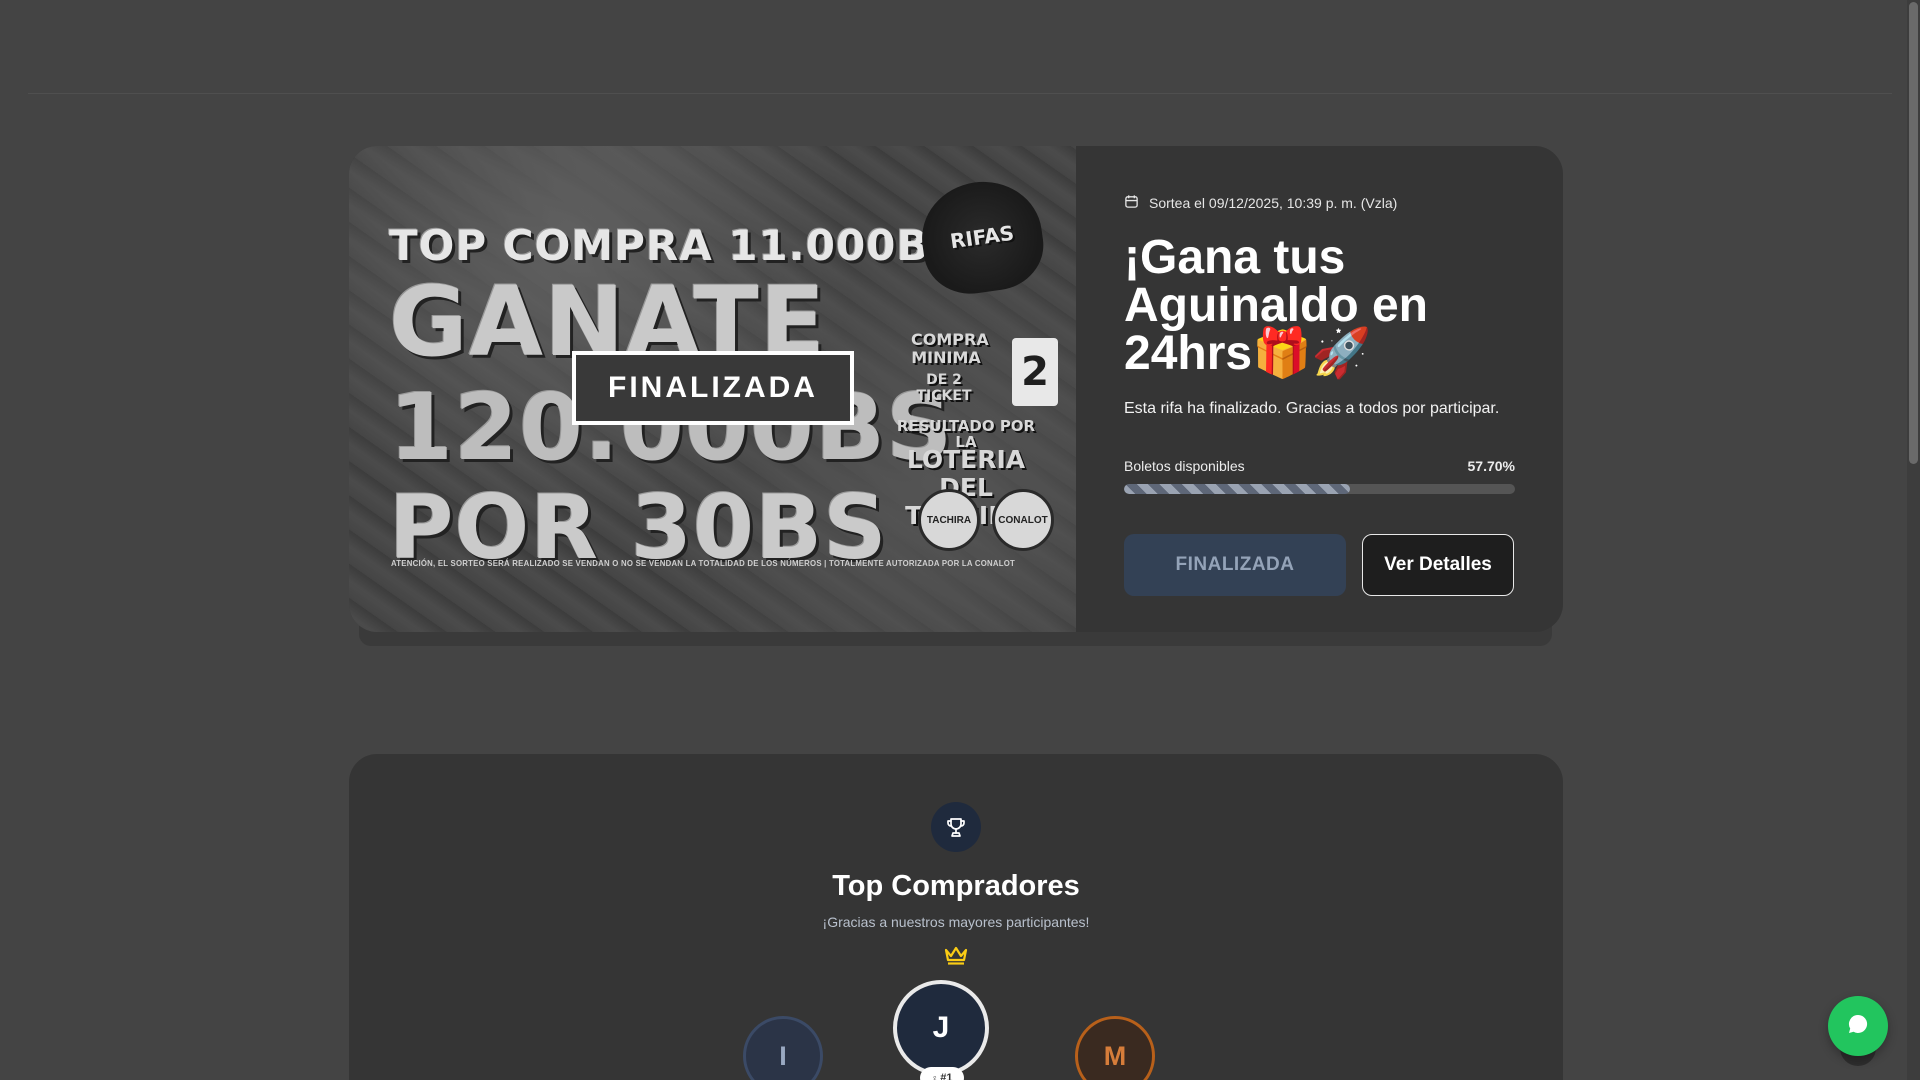 This screenshot has width=1920, height=1080. Describe the element at coordinates (1319, 466) in the screenshot. I see `progress-header: Boletos disponibles 57.70%` at that location.